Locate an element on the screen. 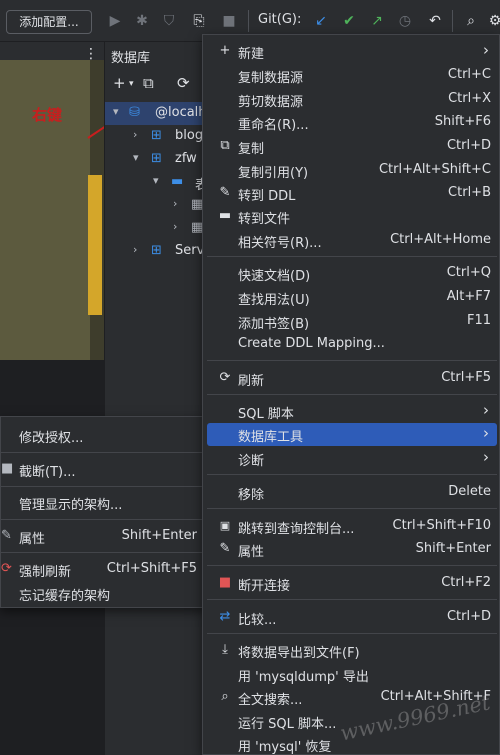 Image resolution: width=500 pixels, height=755 pixels. submenu-item-forget-schemas: 忘记缓存的架构 is located at coordinates (104, 593).